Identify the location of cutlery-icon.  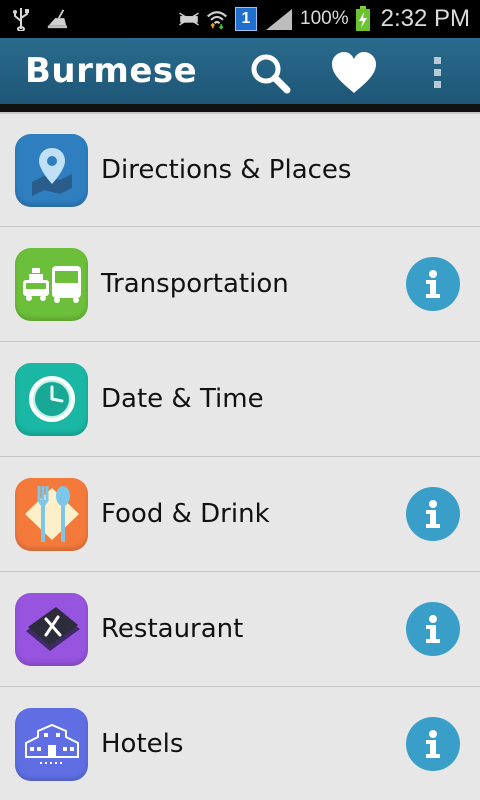
(51, 514).